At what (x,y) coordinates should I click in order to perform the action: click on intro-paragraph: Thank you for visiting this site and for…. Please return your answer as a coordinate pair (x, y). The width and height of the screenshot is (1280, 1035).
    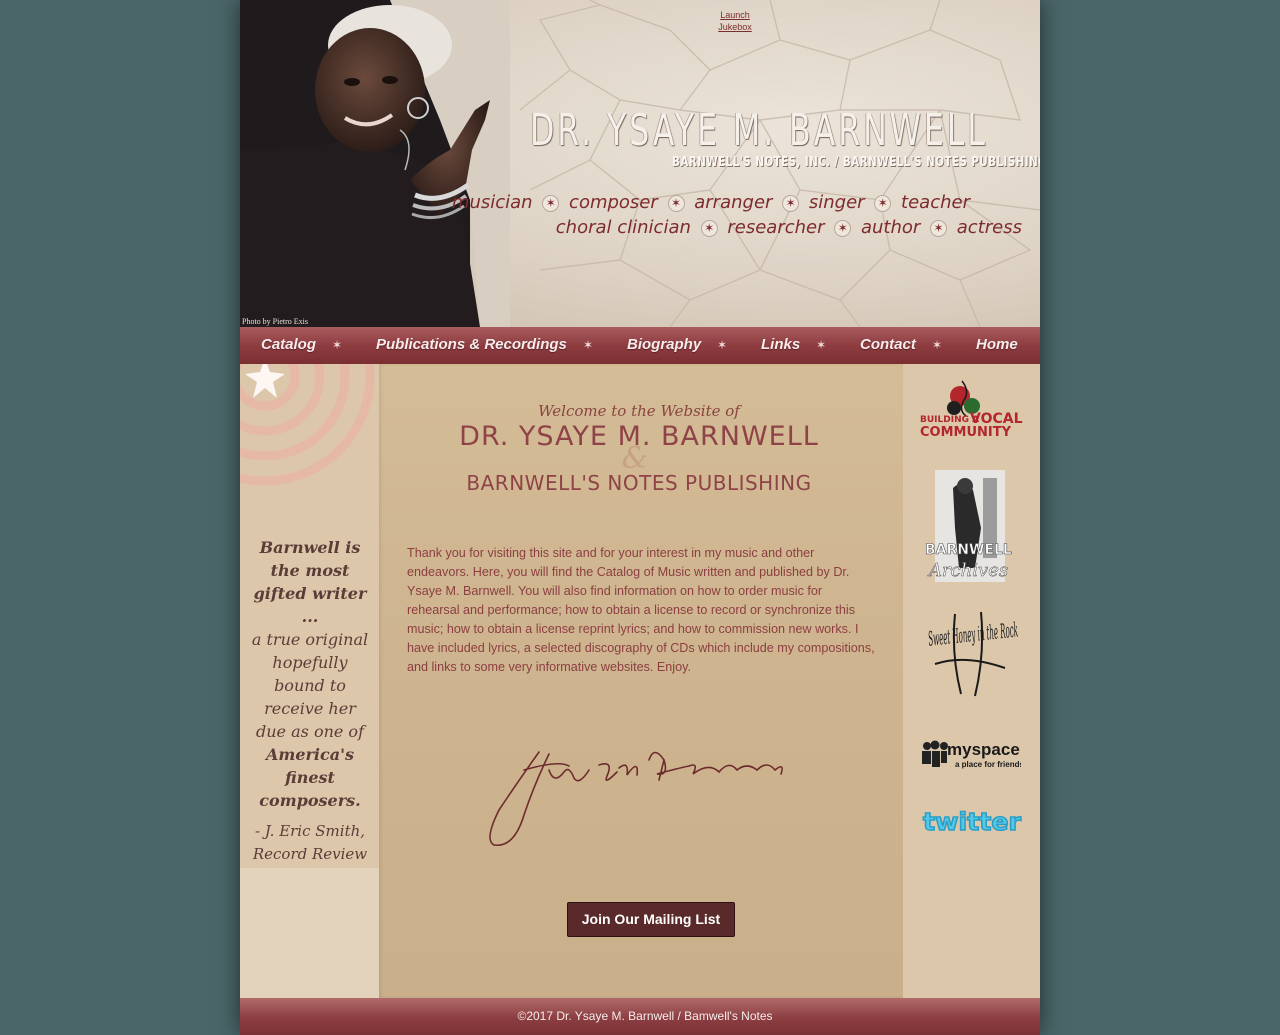
    Looking at the image, I should click on (641, 610).